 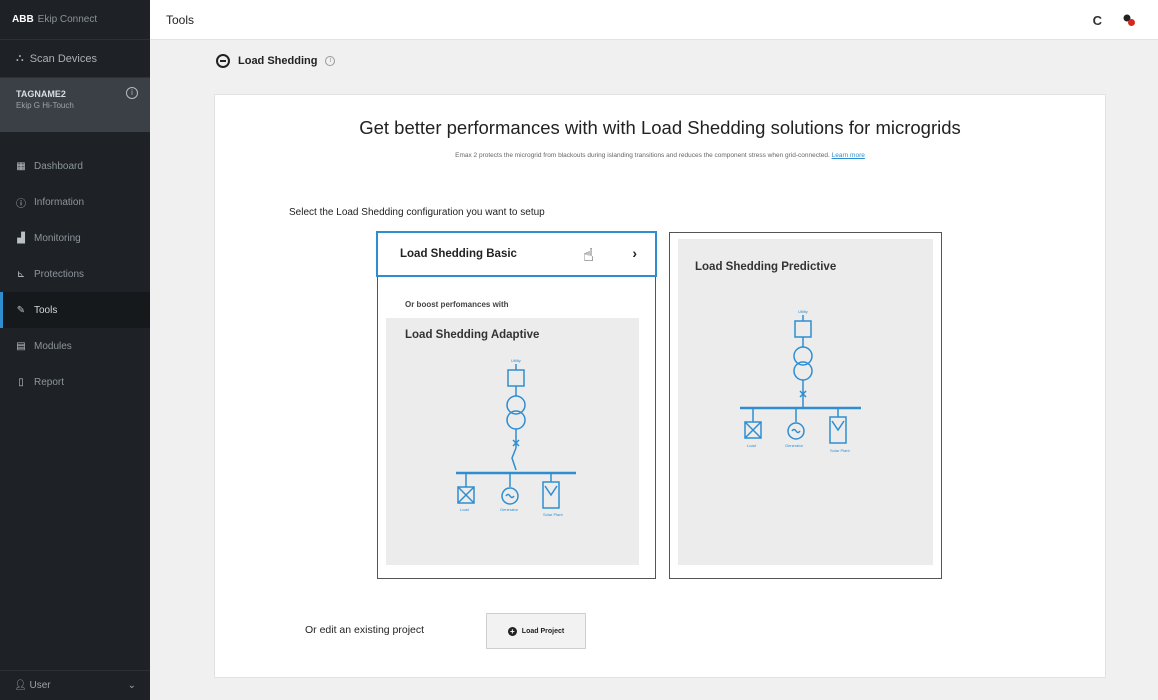 I want to click on brand: ABB Ekip Connect, so click(x=75, y=20).